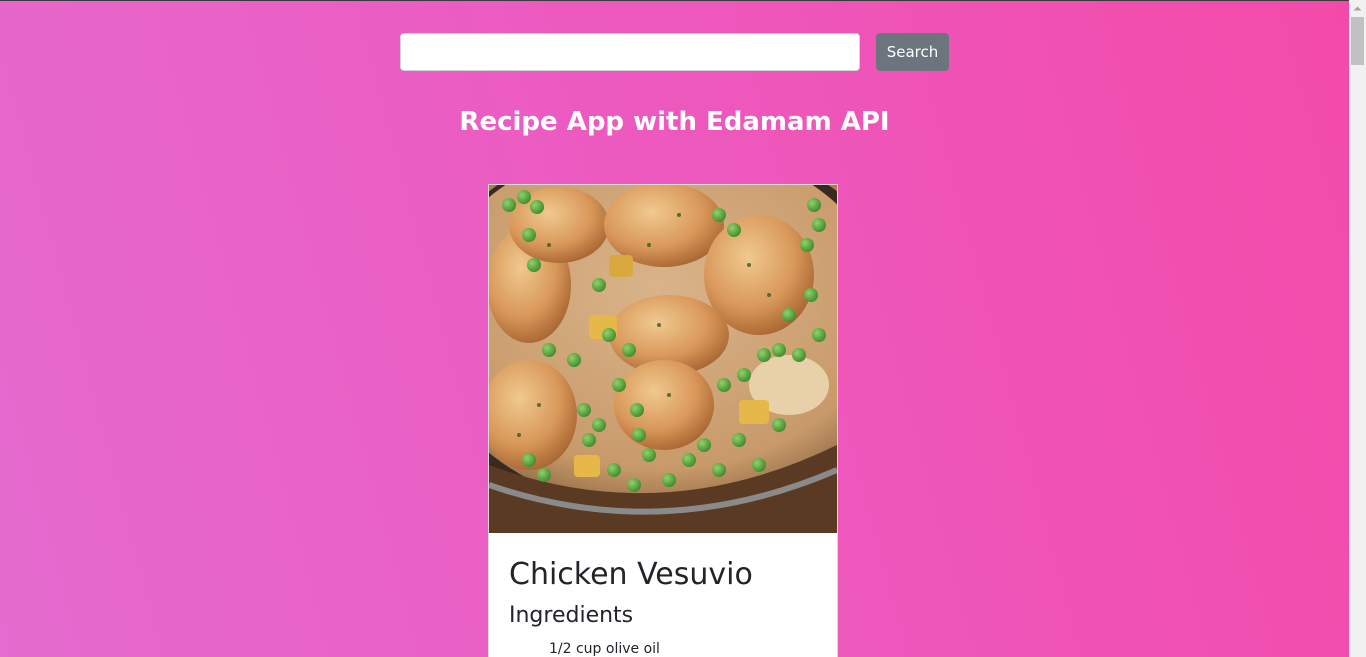  Describe the element at coordinates (571, 615) in the screenshot. I see `ingredients-heading: Ingredients` at that location.